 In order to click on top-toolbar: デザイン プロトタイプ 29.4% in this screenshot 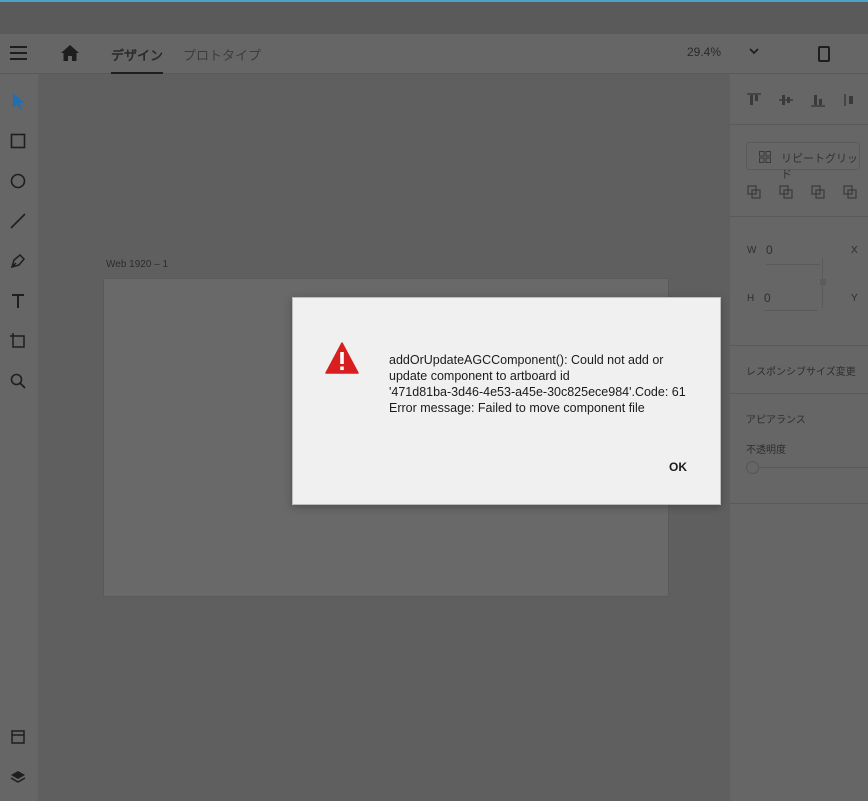, I will do `click(434, 54)`.